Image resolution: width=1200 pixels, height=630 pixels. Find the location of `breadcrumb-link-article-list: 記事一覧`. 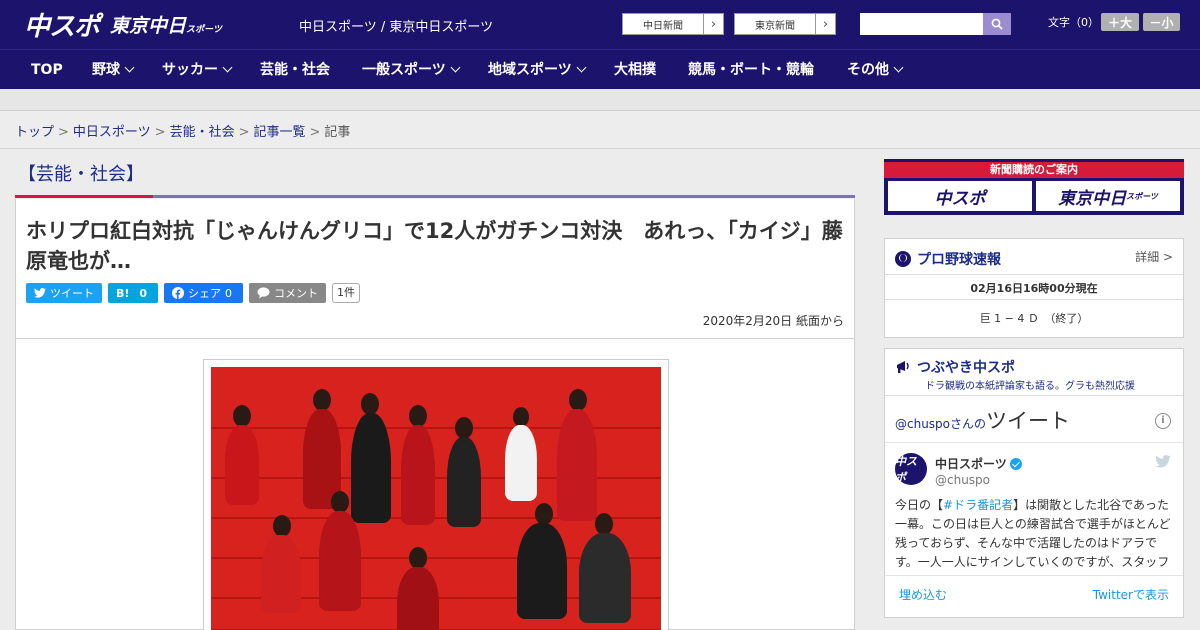

breadcrumb-link-article-list: 記事一覧 is located at coordinates (280, 132).